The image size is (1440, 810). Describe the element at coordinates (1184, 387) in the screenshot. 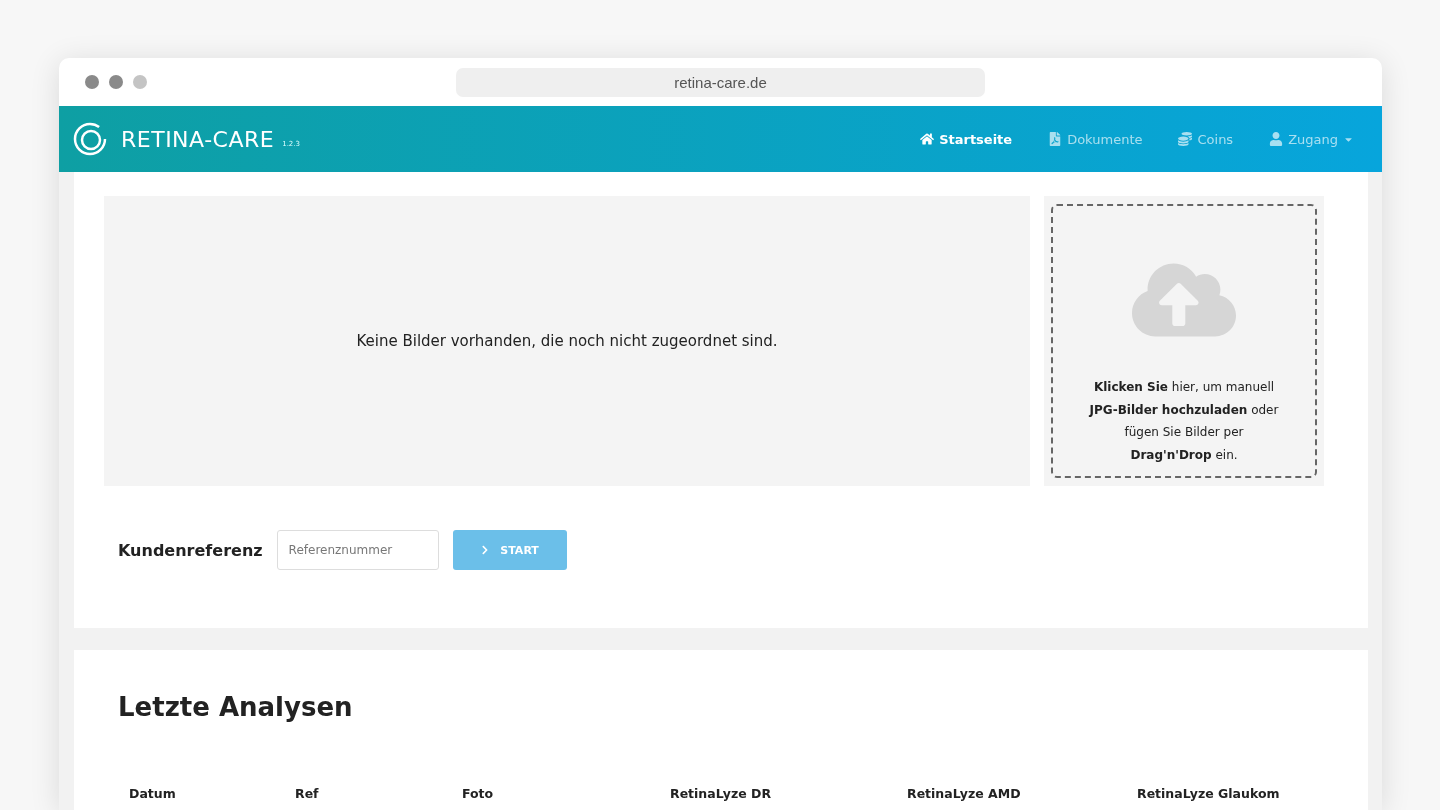

I see `upload-instruction: Klicken Sie hier, um manuell` at that location.